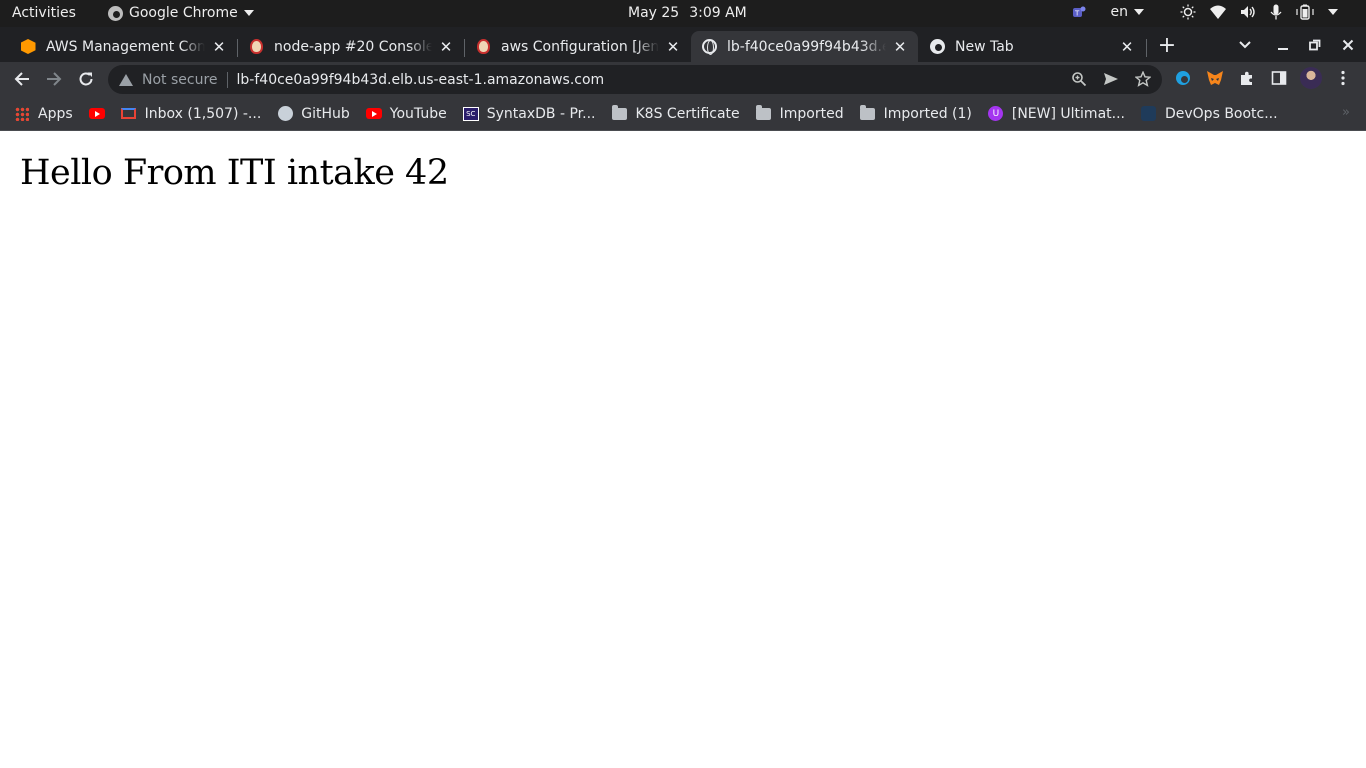 Image resolution: width=1366 pixels, height=768 pixels. What do you see at coordinates (764, 113) in the screenshot?
I see `folder-icon` at bounding box center [764, 113].